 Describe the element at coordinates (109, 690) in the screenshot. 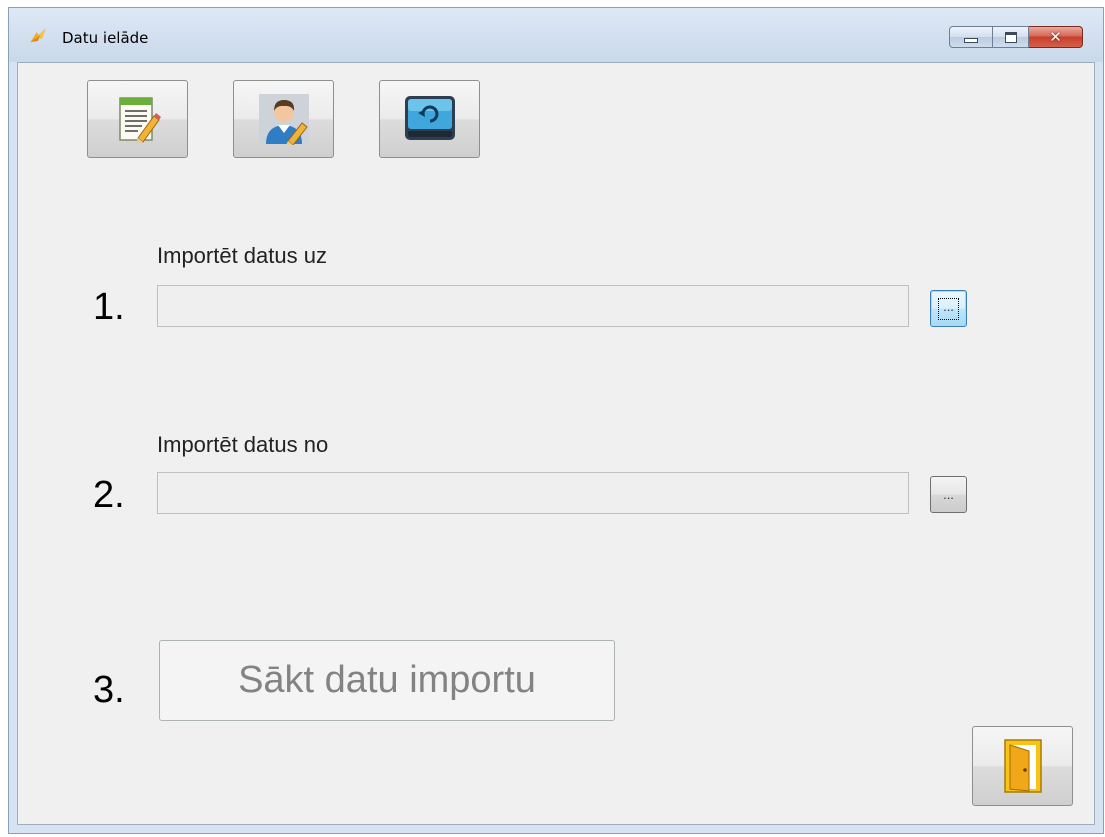

I see `step-3-number: 3.` at that location.